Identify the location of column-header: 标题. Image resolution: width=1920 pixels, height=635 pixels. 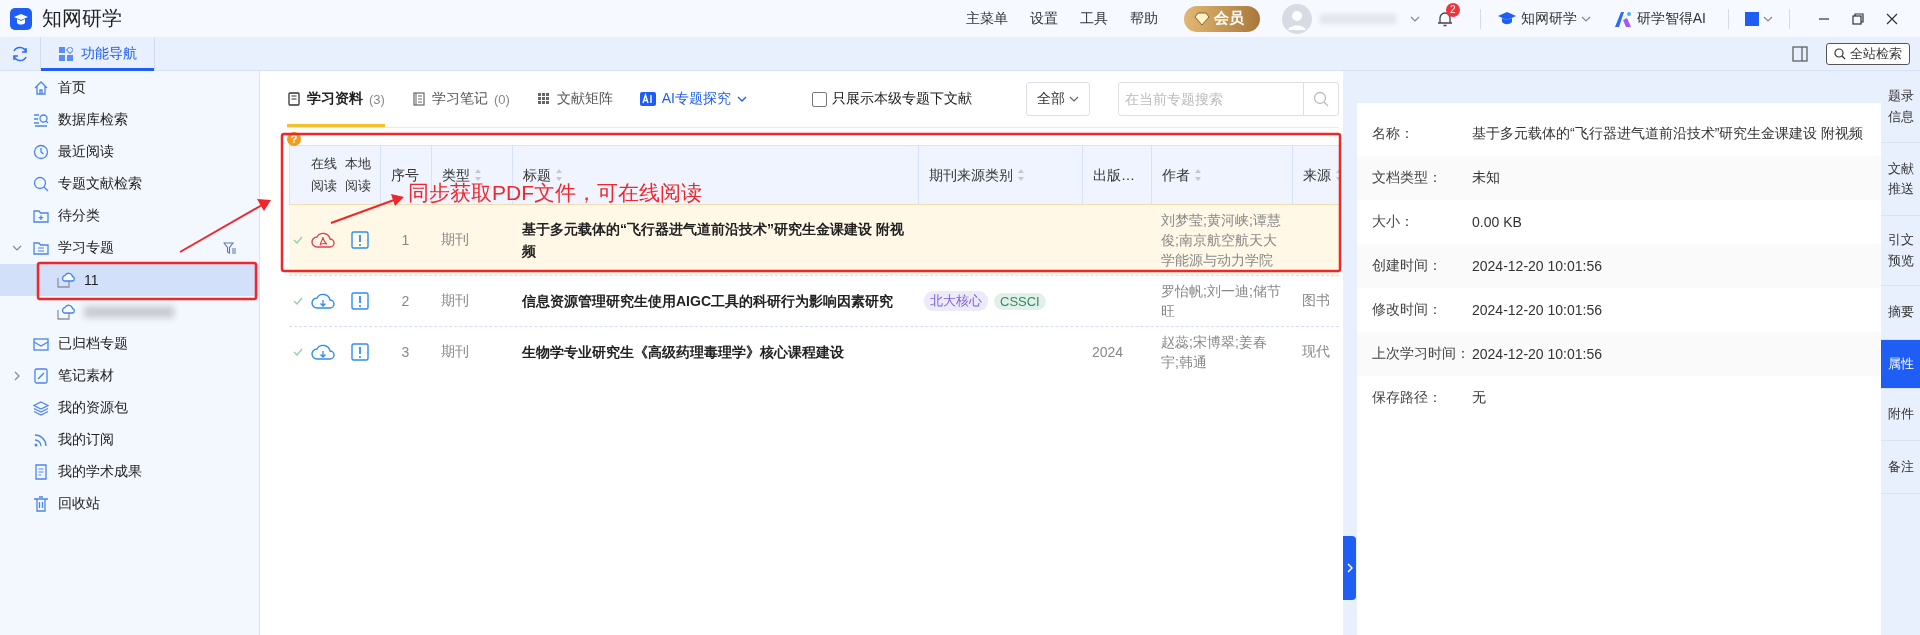
(543, 175).